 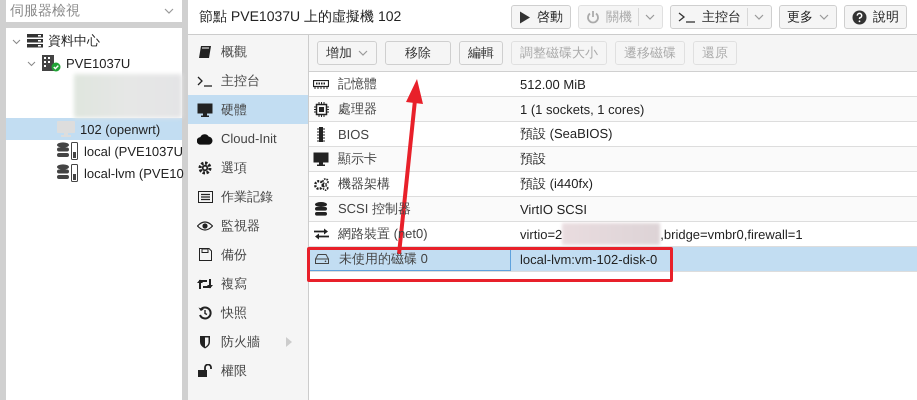 What do you see at coordinates (322, 259) in the screenshot?
I see `hard-drive-icon` at bounding box center [322, 259].